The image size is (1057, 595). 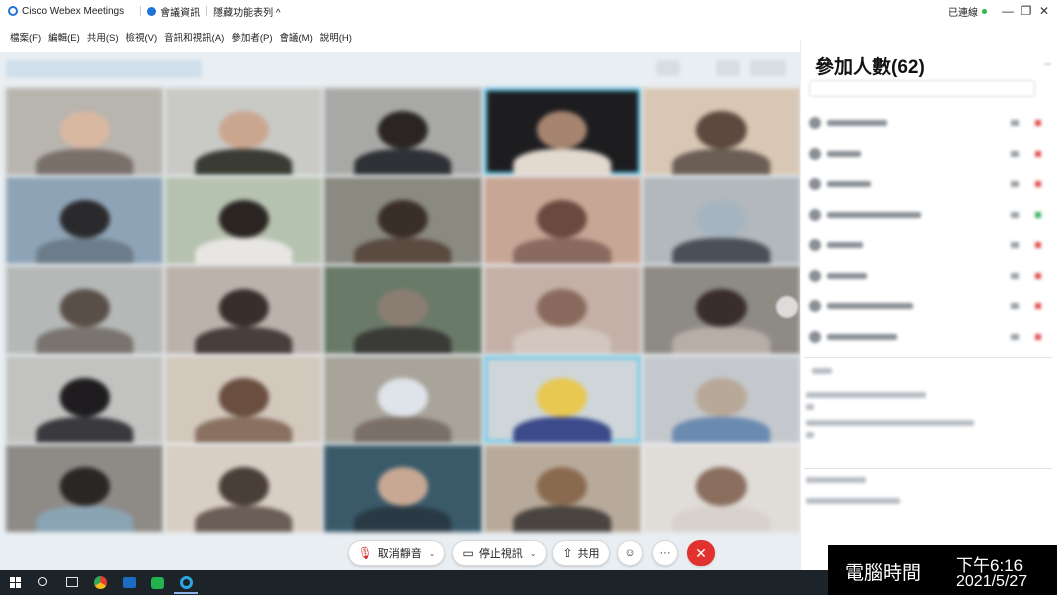 What do you see at coordinates (787, 307) in the screenshot?
I see `next-page-arrow-icon` at bounding box center [787, 307].